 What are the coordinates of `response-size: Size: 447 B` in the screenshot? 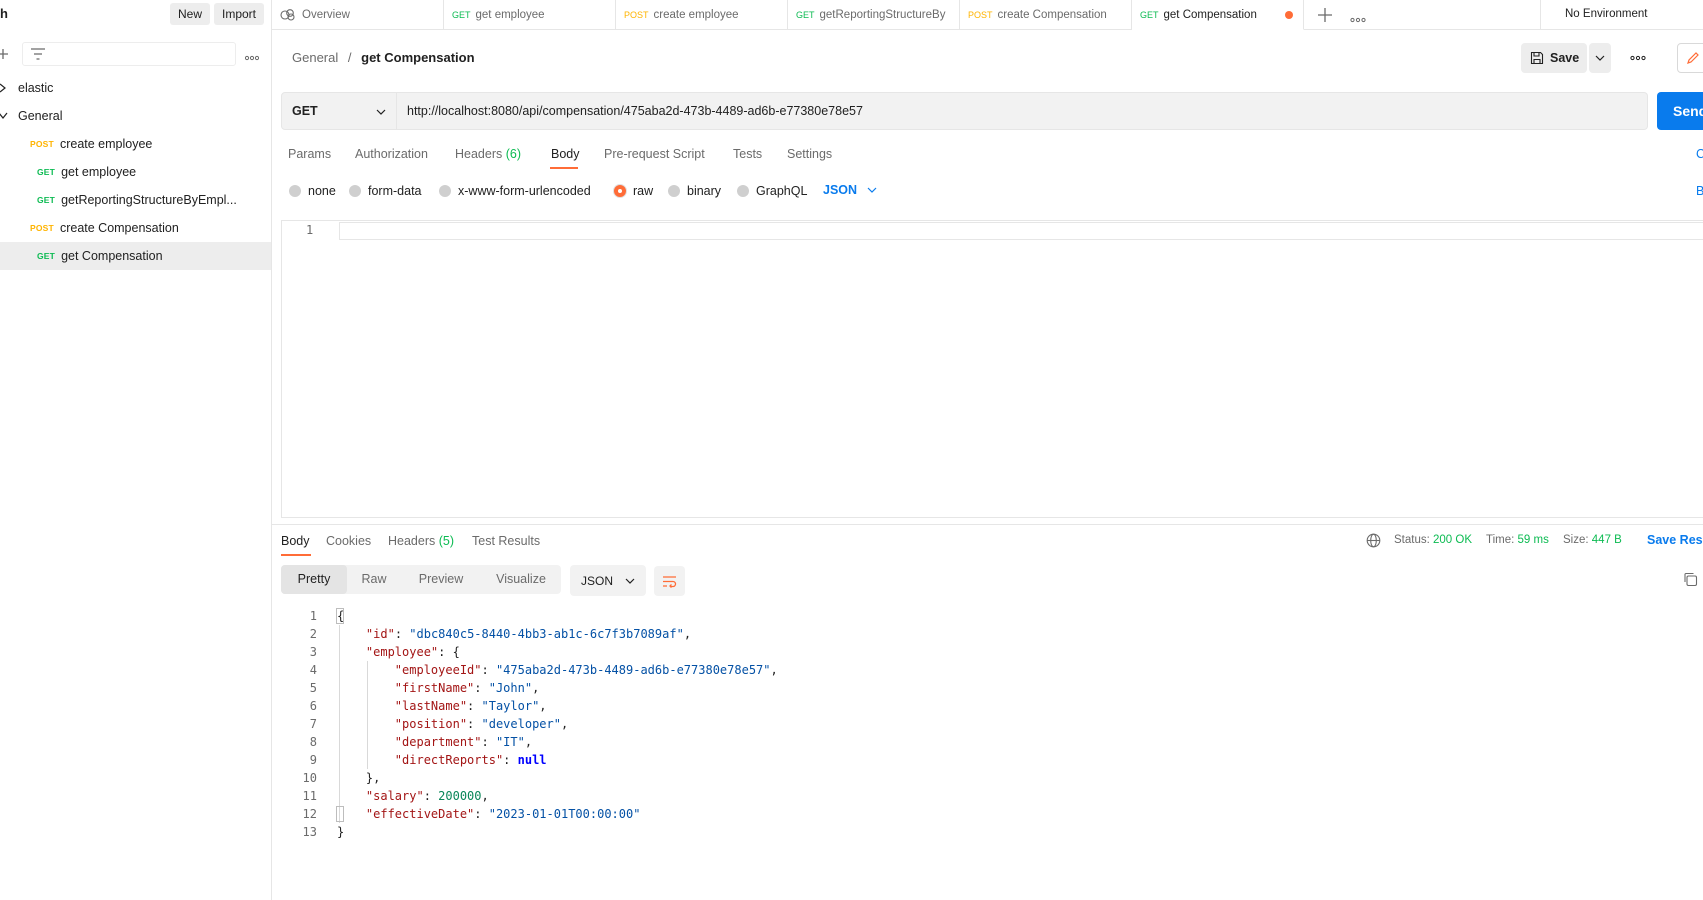 It's located at (1592, 540).